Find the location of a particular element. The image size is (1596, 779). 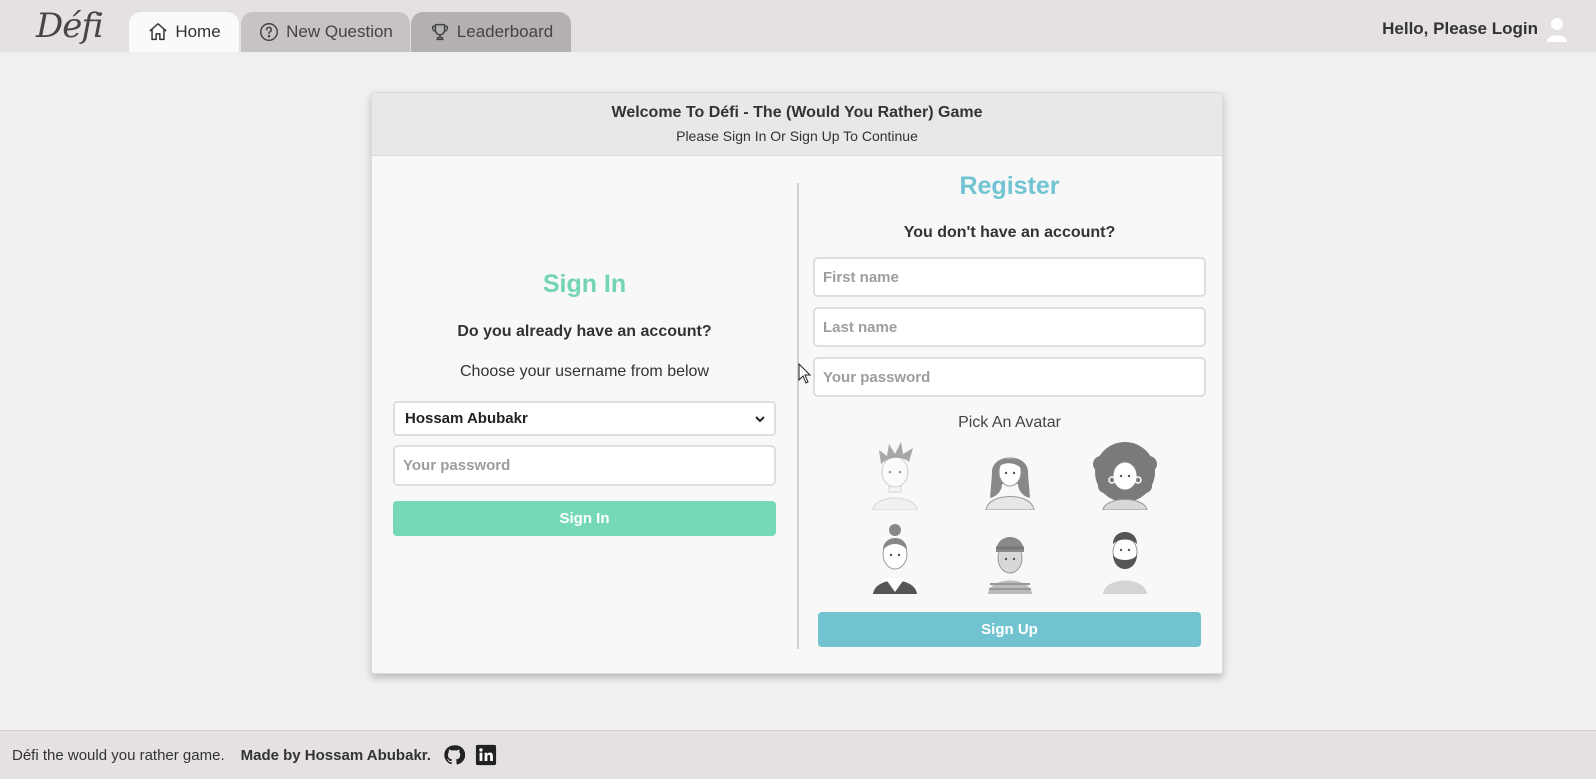

greeting-text: Hello, Please Login is located at coordinates (1460, 28).